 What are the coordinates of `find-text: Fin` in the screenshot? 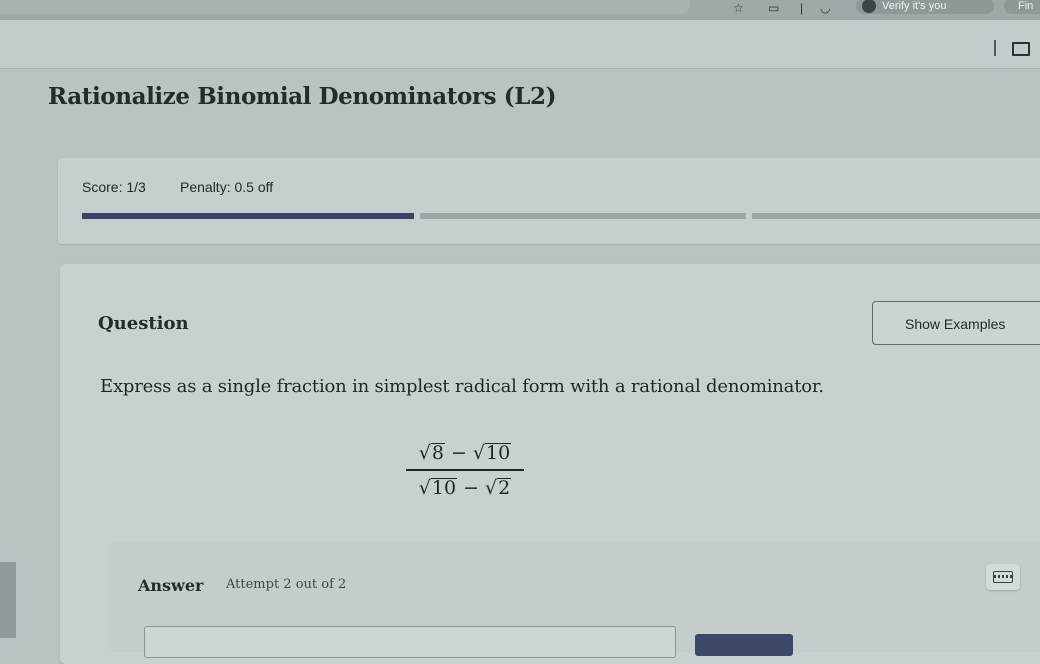 It's located at (1026, 6).